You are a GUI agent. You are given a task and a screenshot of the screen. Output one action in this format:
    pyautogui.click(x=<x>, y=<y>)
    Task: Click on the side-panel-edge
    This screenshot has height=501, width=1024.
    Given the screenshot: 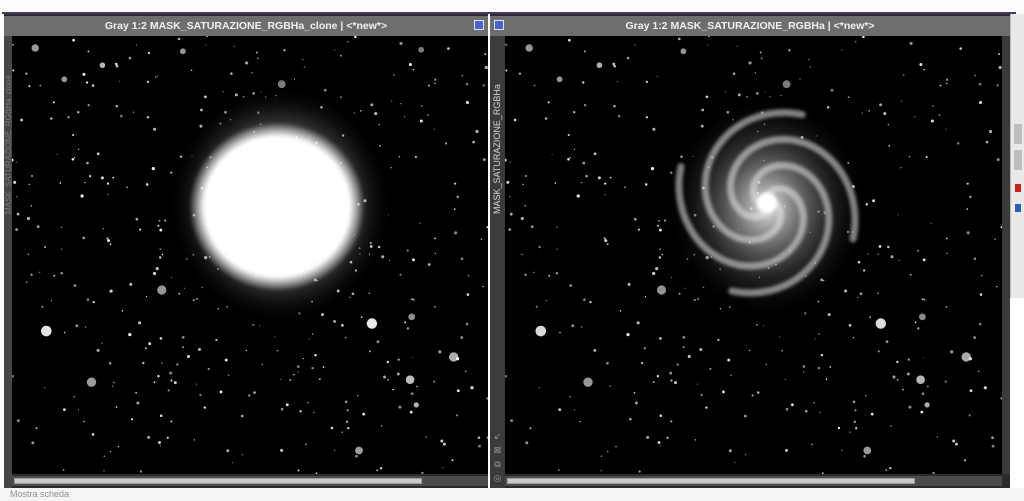 What is the action you would take?
    pyautogui.click(x=1017, y=156)
    